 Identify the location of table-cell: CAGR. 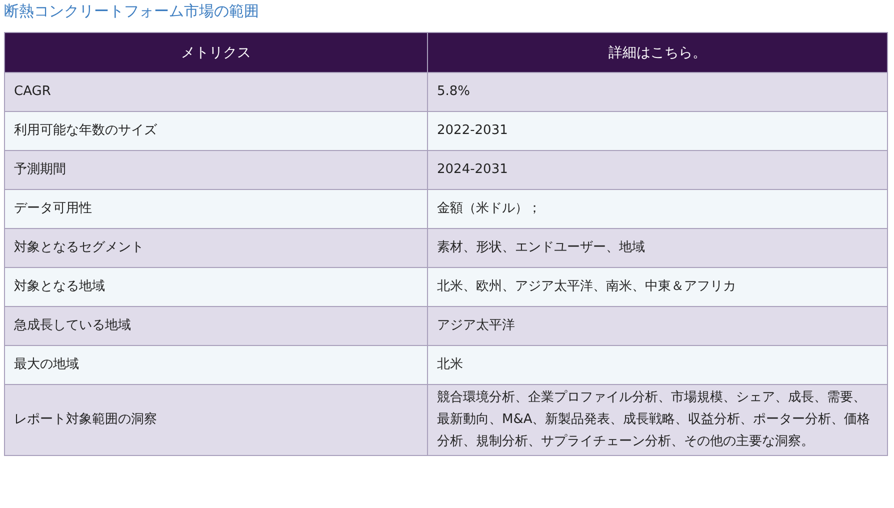
(216, 92).